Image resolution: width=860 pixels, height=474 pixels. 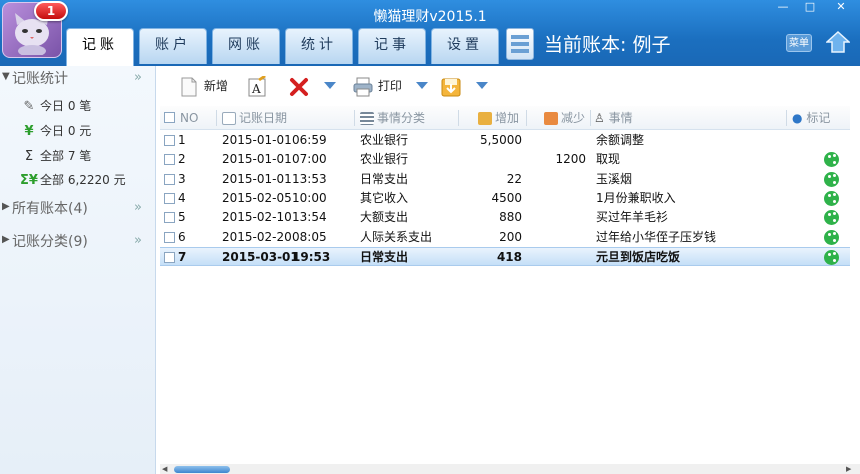 What do you see at coordinates (182, 178) in the screenshot?
I see `cell-no: 3` at bounding box center [182, 178].